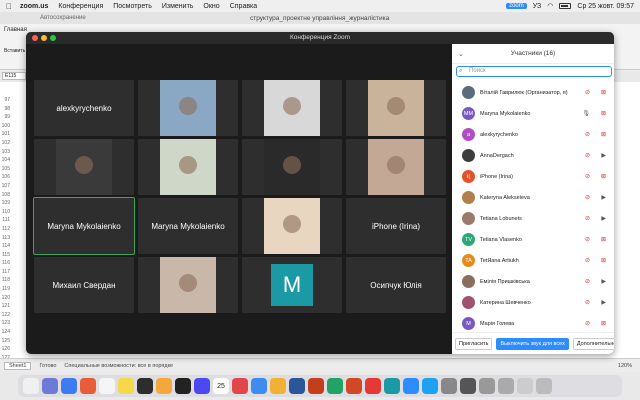 Image resolution: width=640 pixels, height=400 pixels. What do you see at coordinates (625, 366) in the screenshot?
I see `zoom-percent: 120%` at bounding box center [625, 366].